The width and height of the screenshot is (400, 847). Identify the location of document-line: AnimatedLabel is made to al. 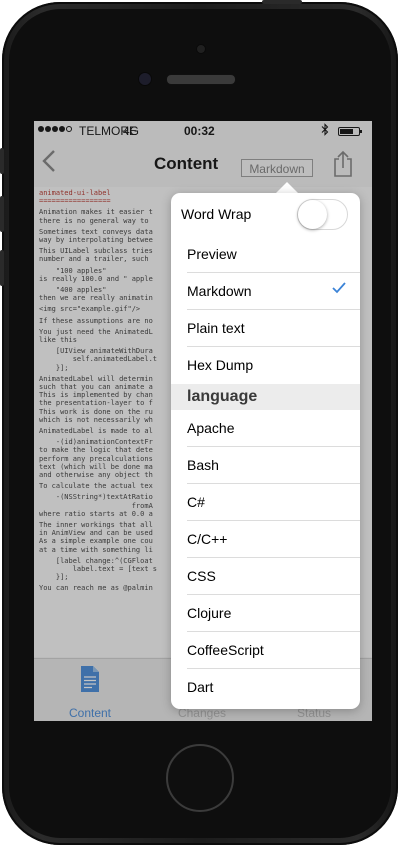
(96, 431).